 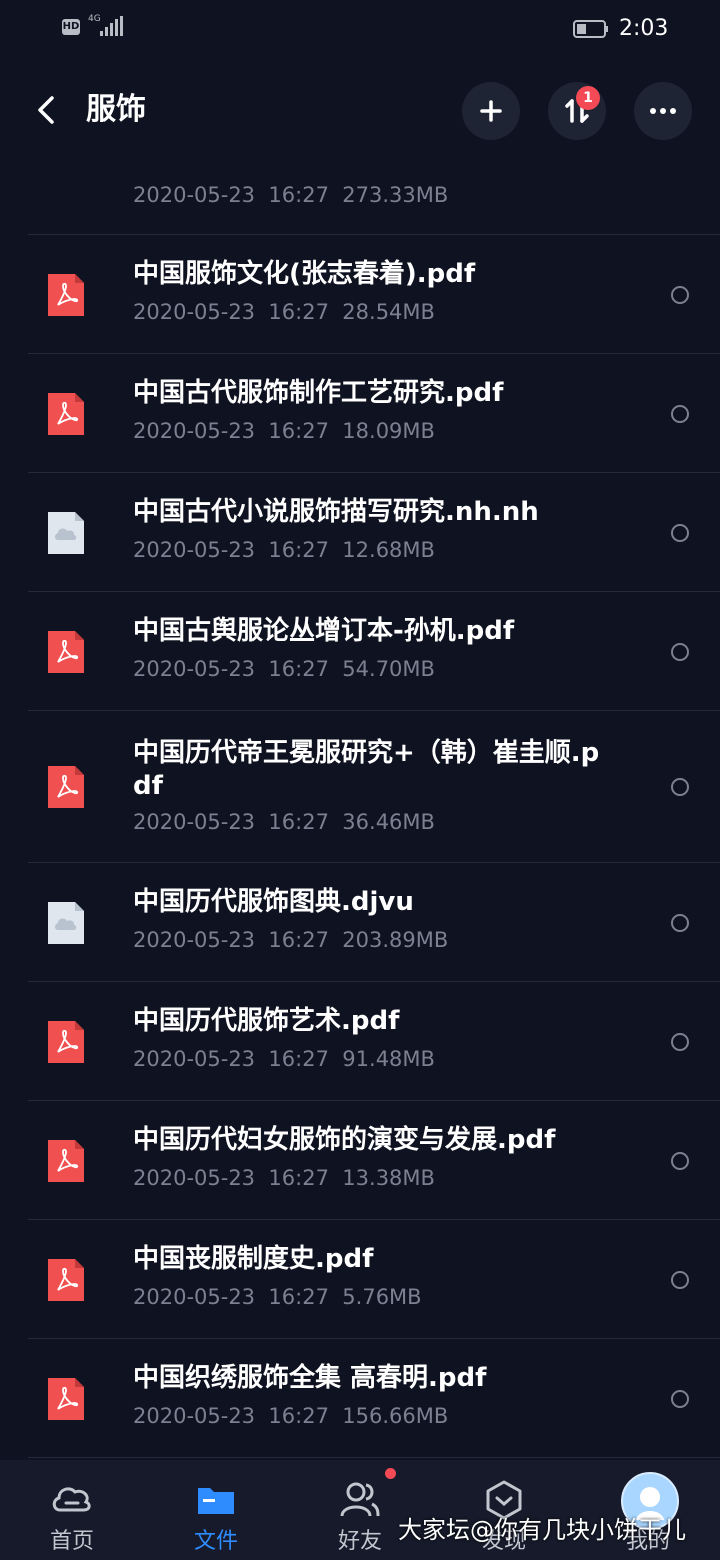 I want to click on watermark: 大家坛@你有几块小饼干儿, so click(x=542, y=1530).